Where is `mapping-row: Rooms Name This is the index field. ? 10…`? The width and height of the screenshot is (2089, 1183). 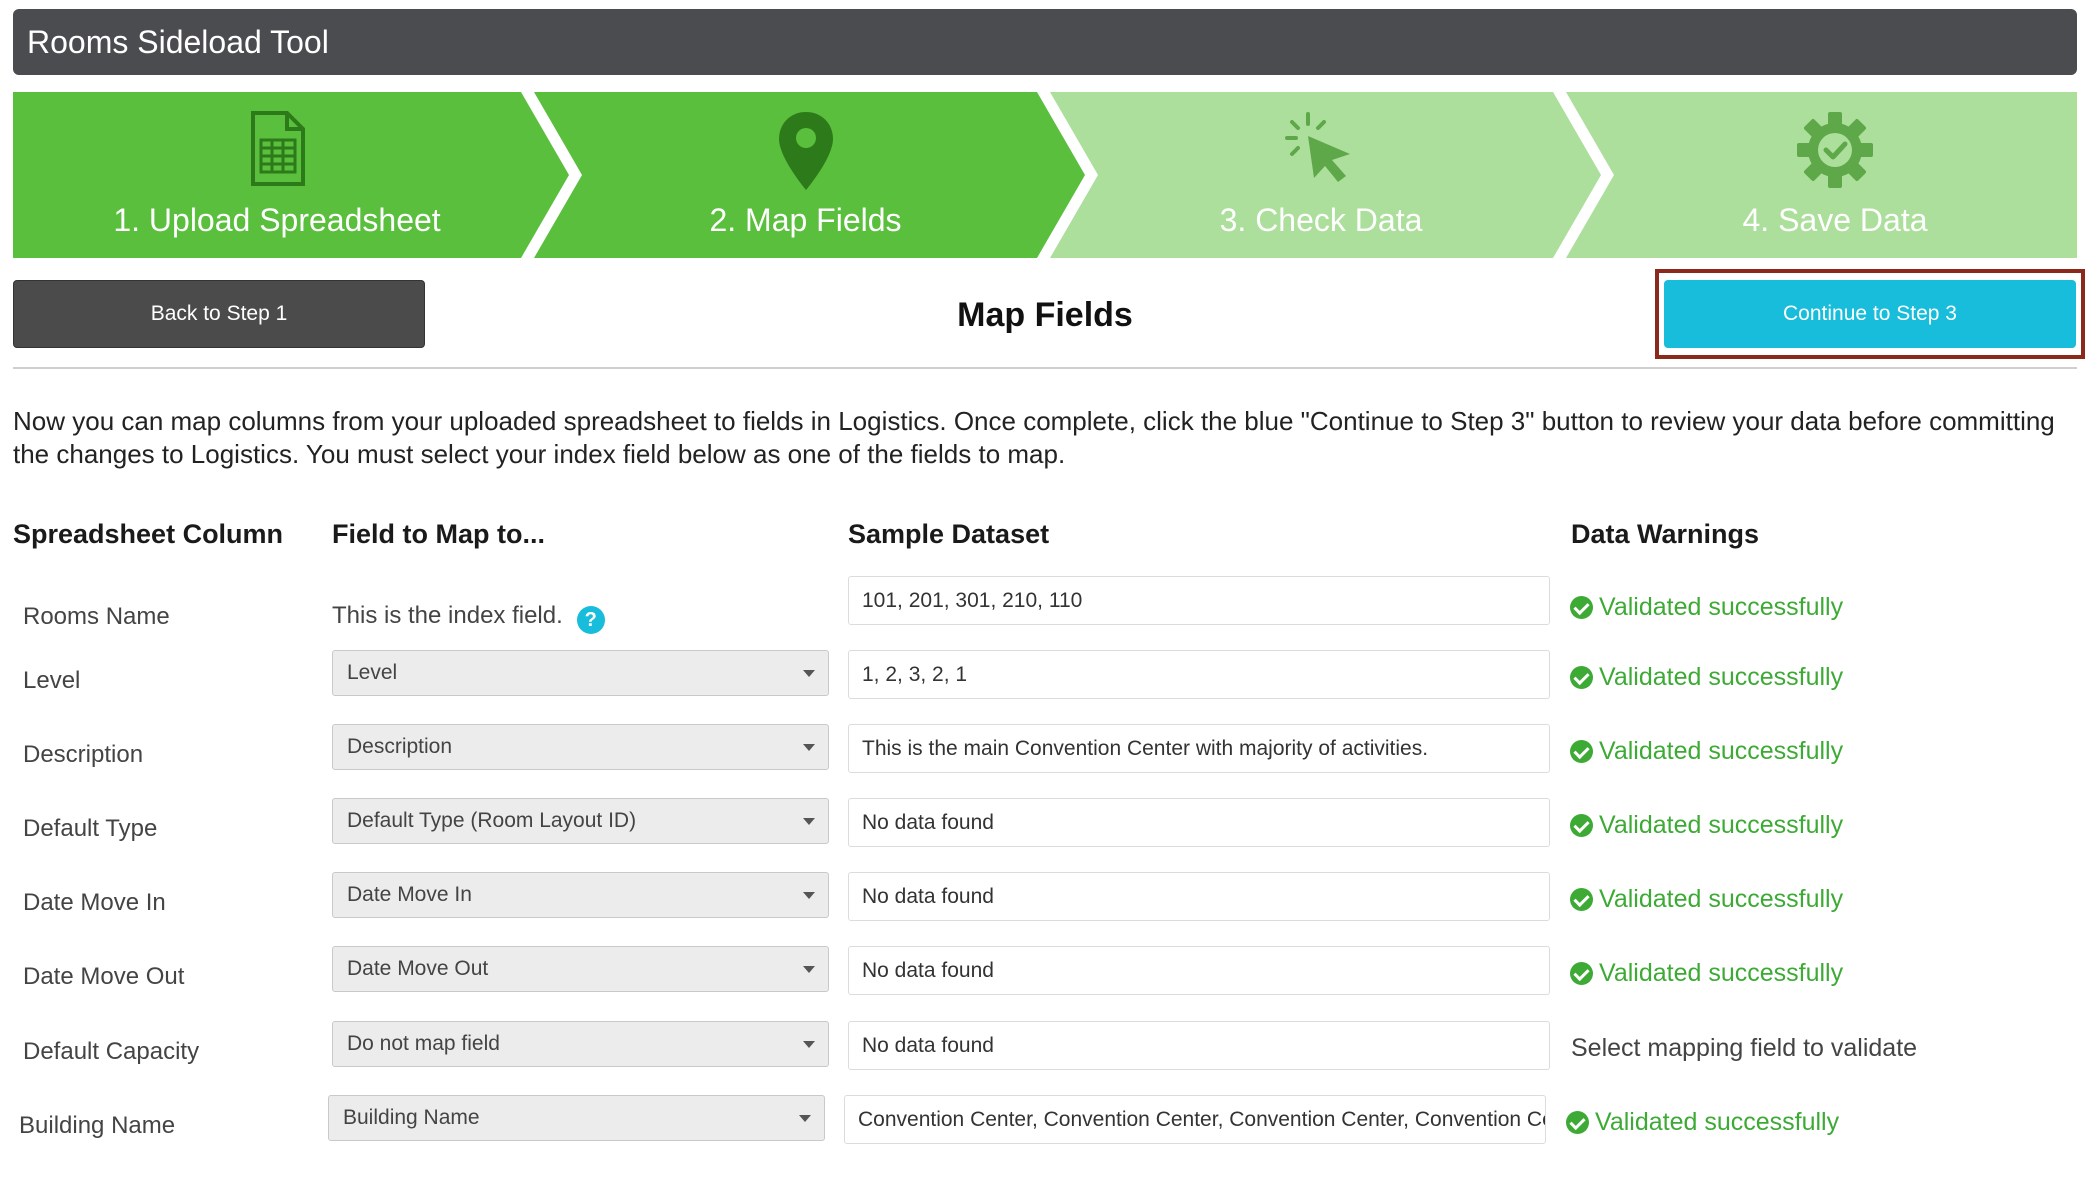
mapping-row: Rooms Name This is the index field. ? 10… is located at coordinates (1044, 615).